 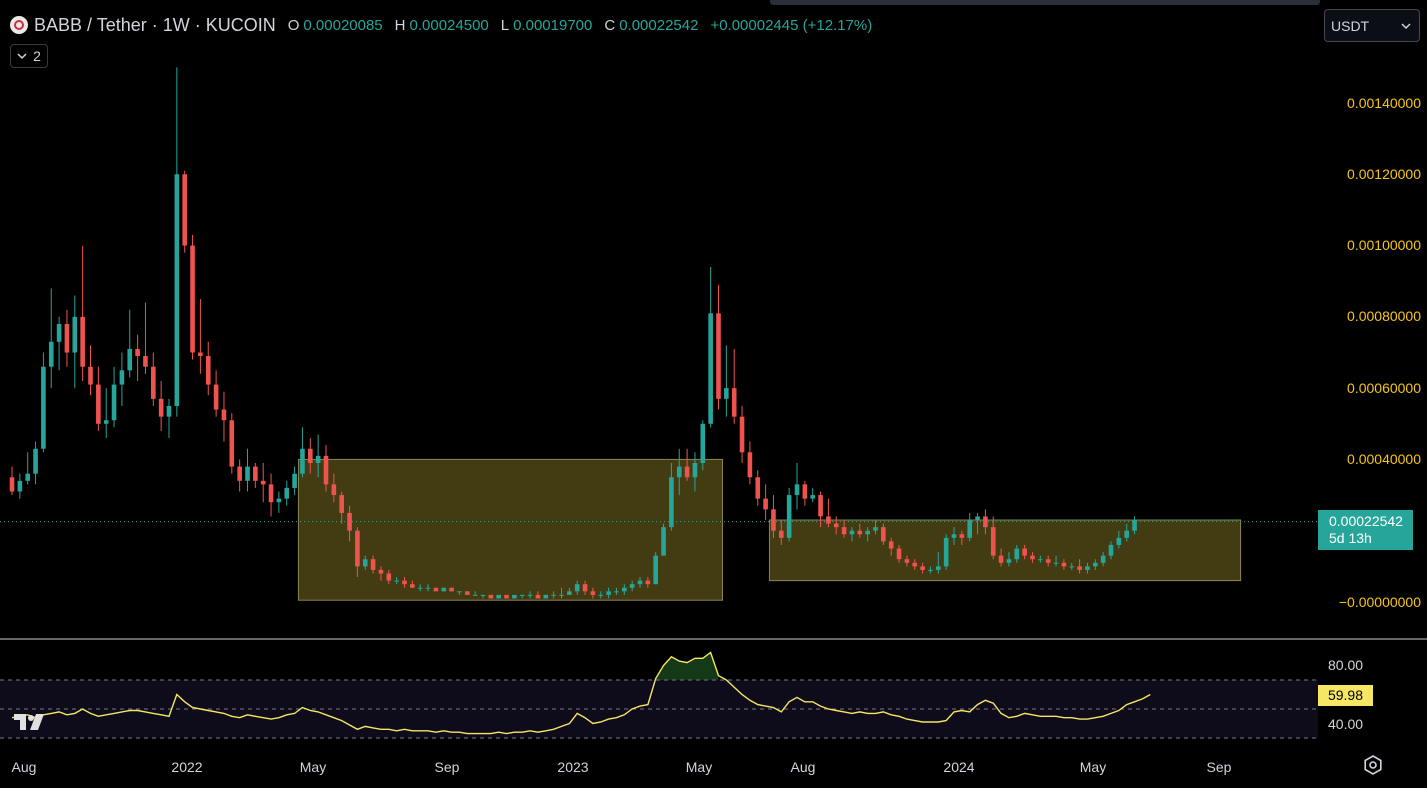 What do you see at coordinates (1384, 388) in the screenshot?
I see `price-axis-label: 0.00060000` at bounding box center [1384, 388].